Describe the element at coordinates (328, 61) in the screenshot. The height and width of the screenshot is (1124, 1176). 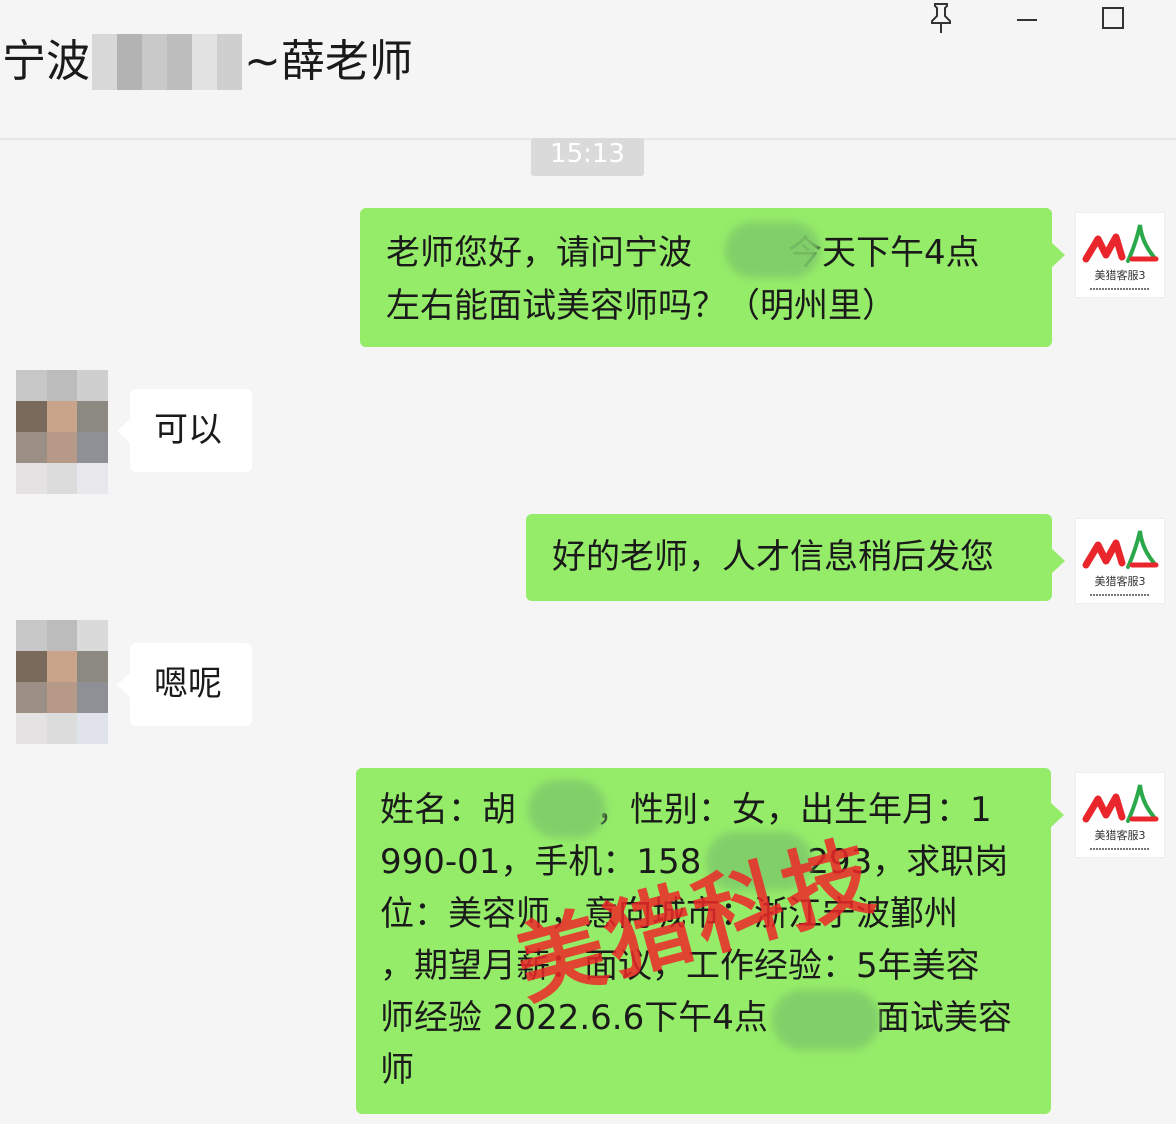
I see `chat-title-suffix: ~薛老师` at that location.